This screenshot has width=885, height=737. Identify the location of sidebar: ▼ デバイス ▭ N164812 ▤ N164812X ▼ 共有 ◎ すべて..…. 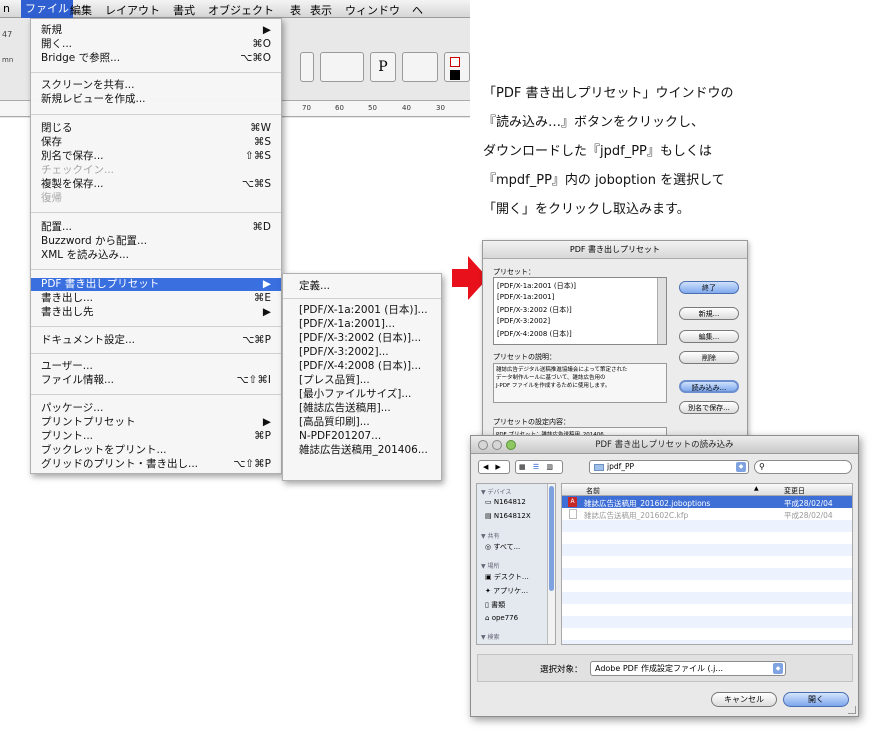
(516, 564).